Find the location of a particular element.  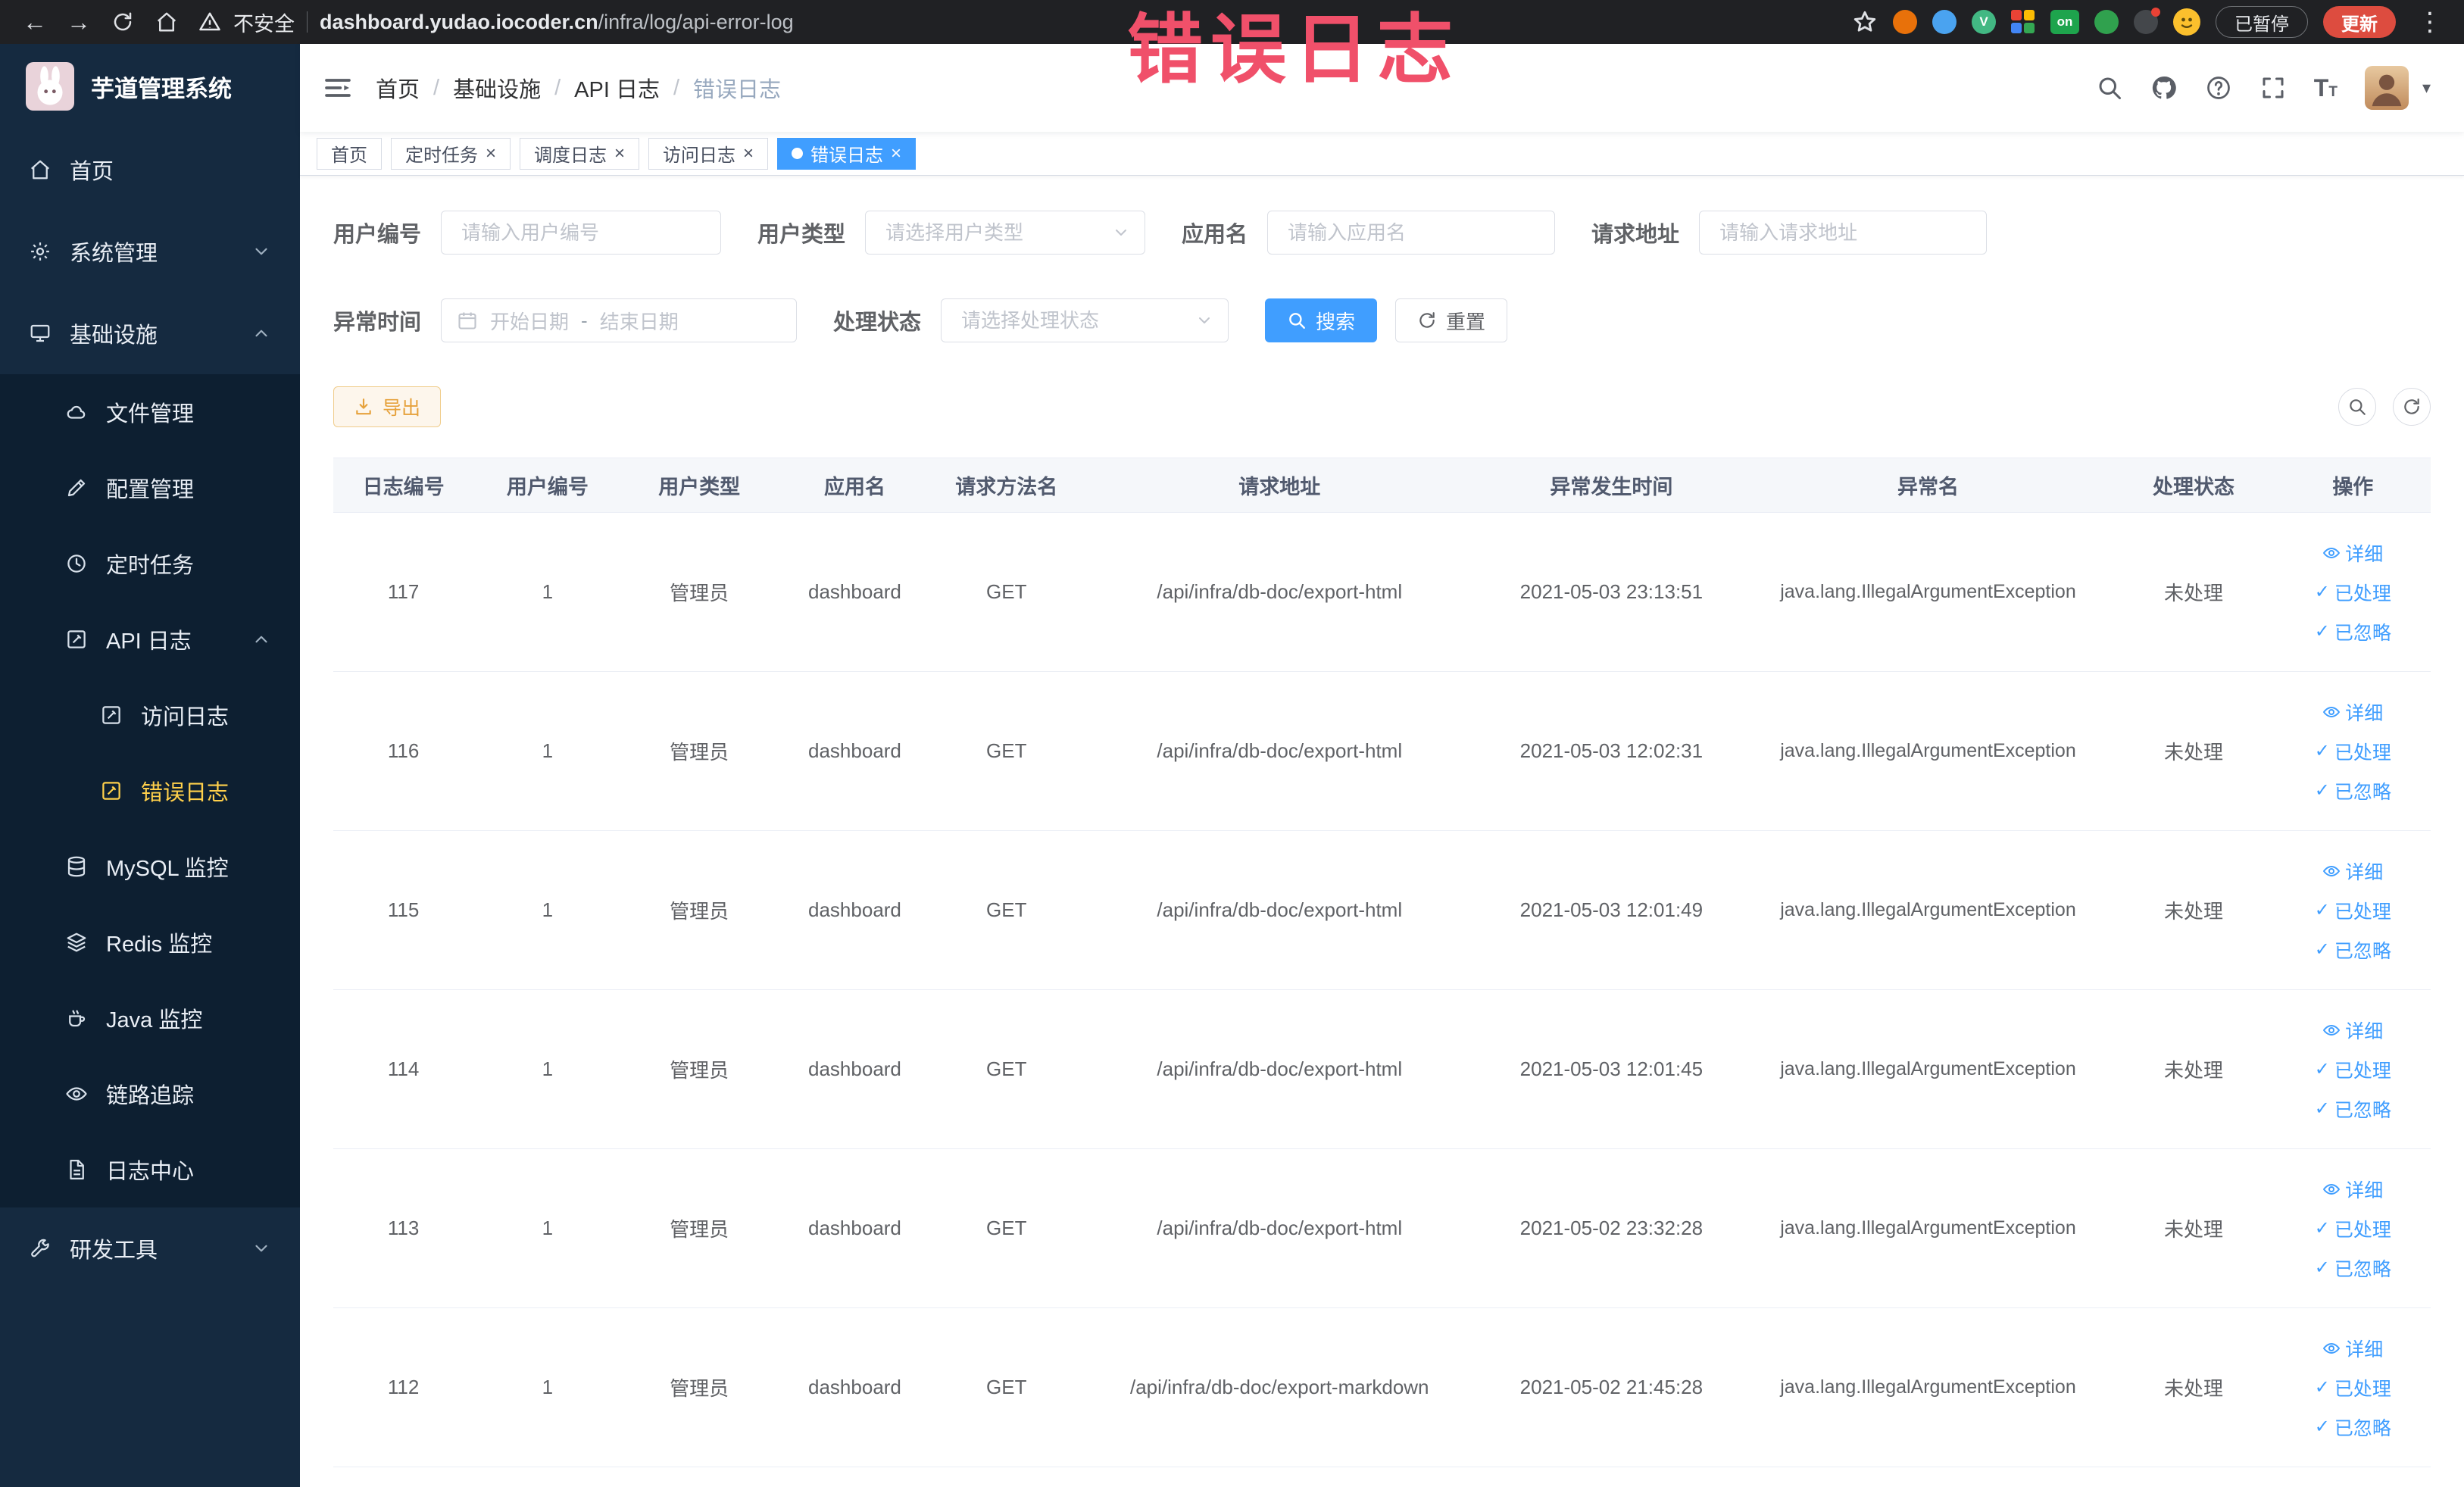

browser-back-icon: ← is located at coordinates (35, 22).